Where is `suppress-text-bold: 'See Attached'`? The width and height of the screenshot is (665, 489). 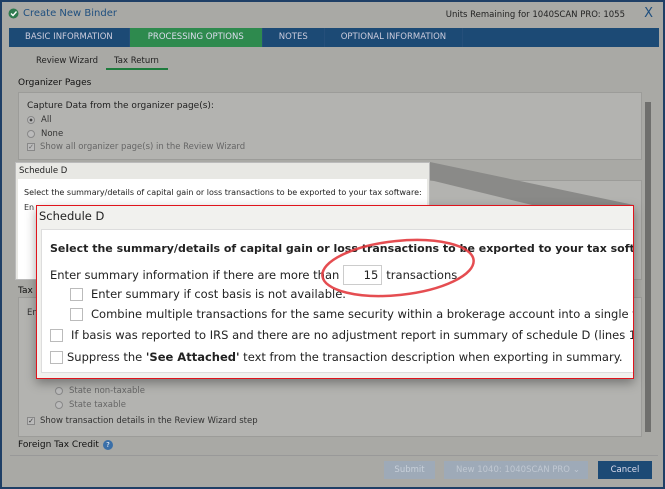 suppress-text-bold: 'See Attached' is located at coordinates (192, 357).